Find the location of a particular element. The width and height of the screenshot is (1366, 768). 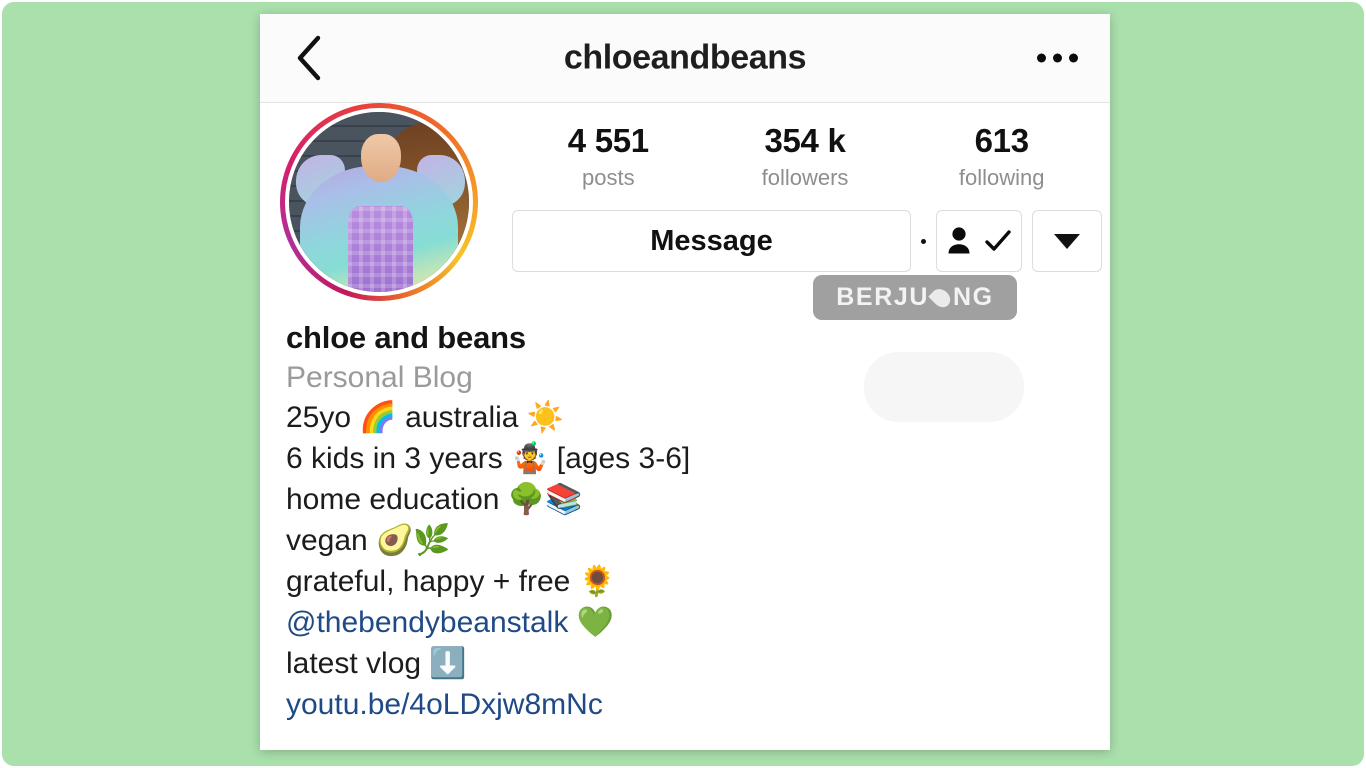

stat-followers-label: followers is located at coordinates (805, 177).